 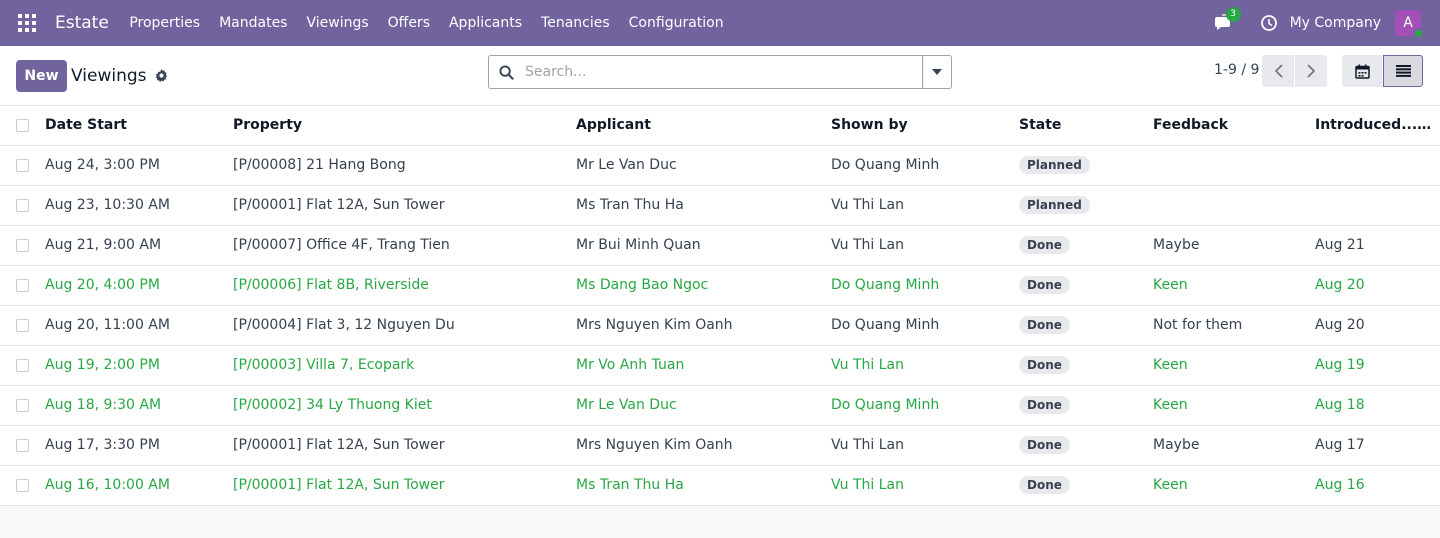 I want to click on cell-applicant: Mr Bui Minh Quan, so click(x=703, y=245).